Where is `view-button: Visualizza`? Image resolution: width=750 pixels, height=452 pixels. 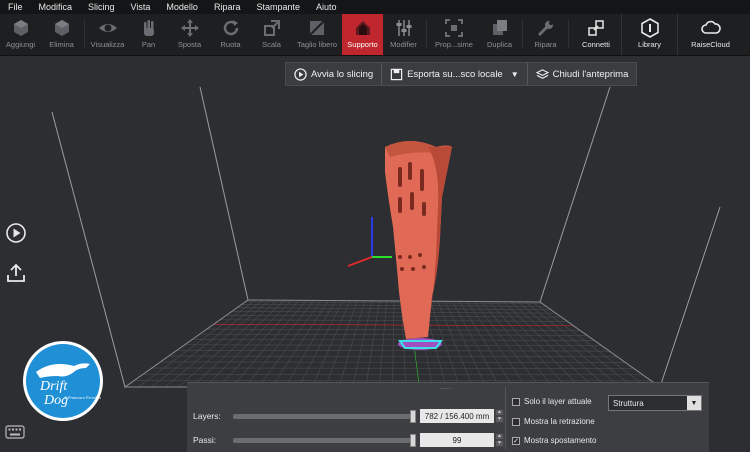
view-button: Visualizza is located at coordinates (107, 34).